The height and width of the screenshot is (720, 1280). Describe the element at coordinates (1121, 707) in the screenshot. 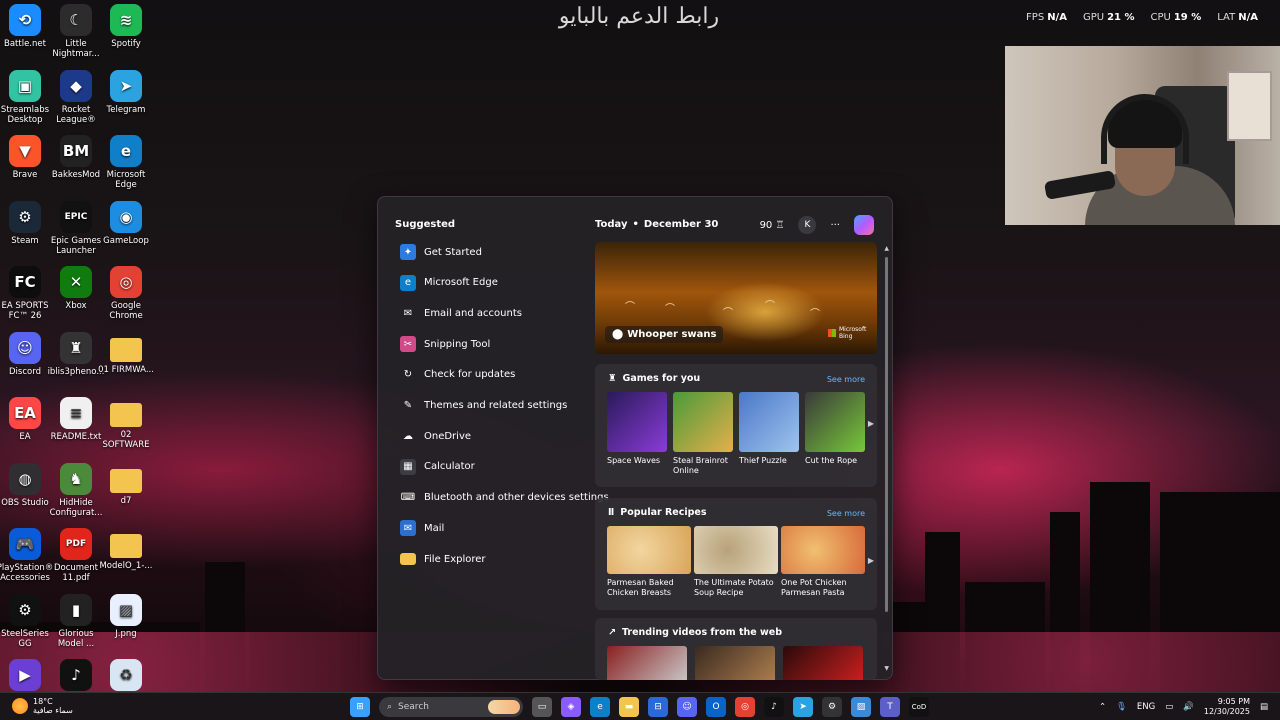

I see `microphone-icon: 🎙` at that location.